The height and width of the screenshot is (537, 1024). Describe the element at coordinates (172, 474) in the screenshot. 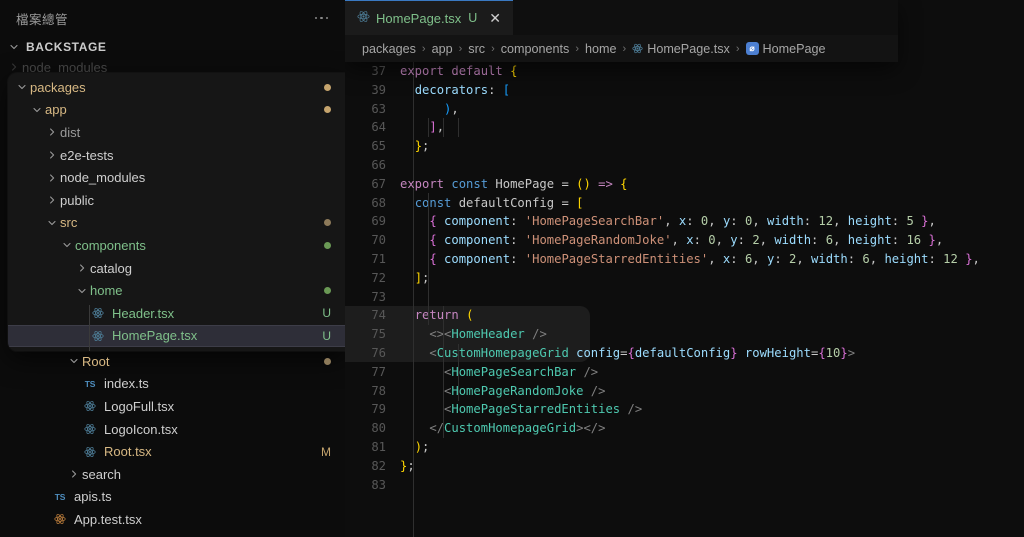

I see `tree-folder-row: search` at that location.